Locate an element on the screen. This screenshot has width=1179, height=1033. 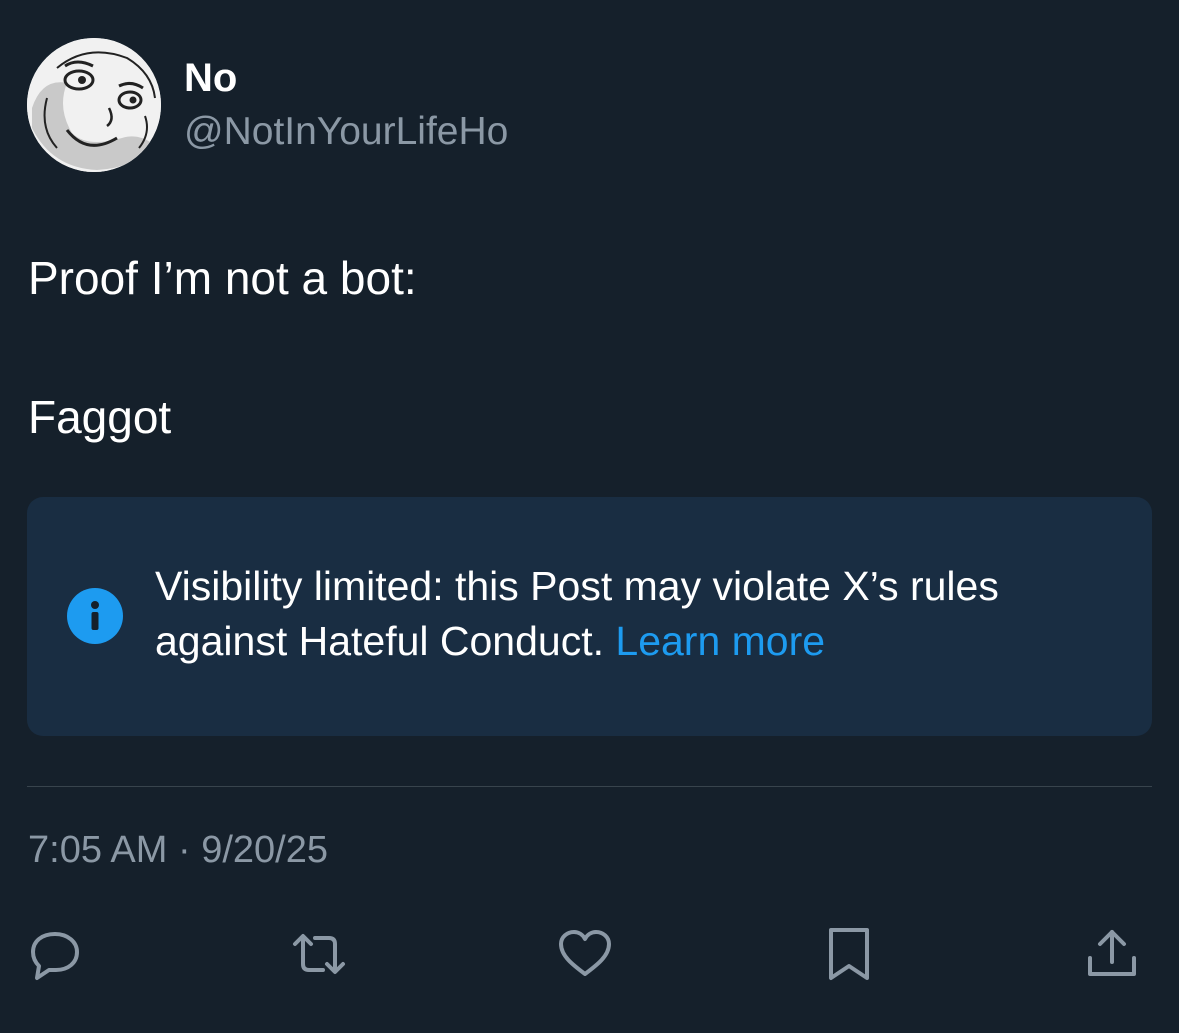
like-icon is located at coordinates (585, 953).